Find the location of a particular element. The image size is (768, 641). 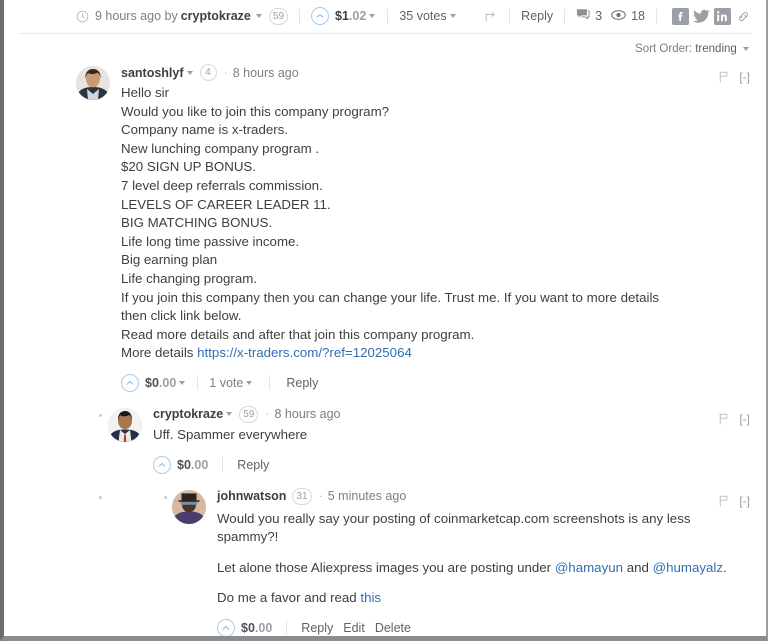

comment-2-actions: $0.00 Reply is located at coordinates (451, 464).